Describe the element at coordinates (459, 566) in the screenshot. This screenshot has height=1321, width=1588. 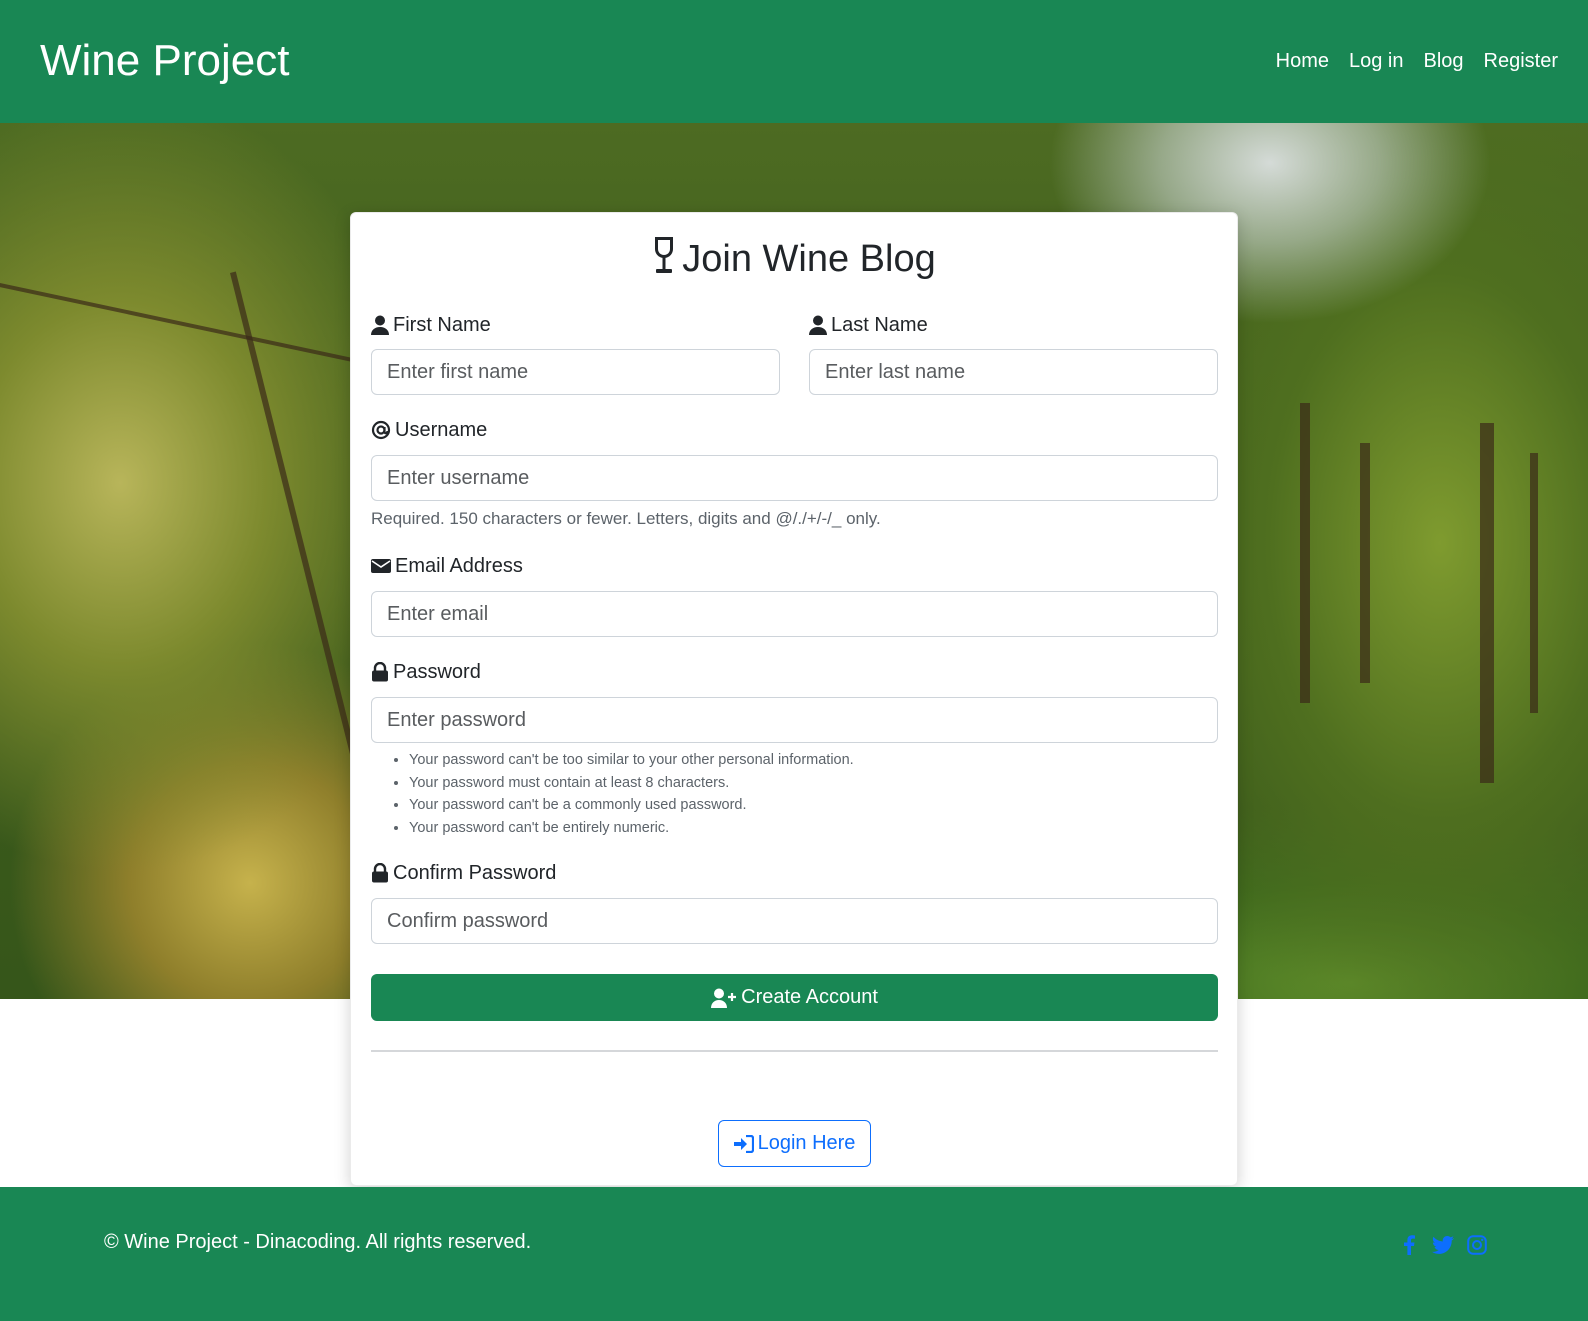
I see `email-label-text: Email Address` at that location.